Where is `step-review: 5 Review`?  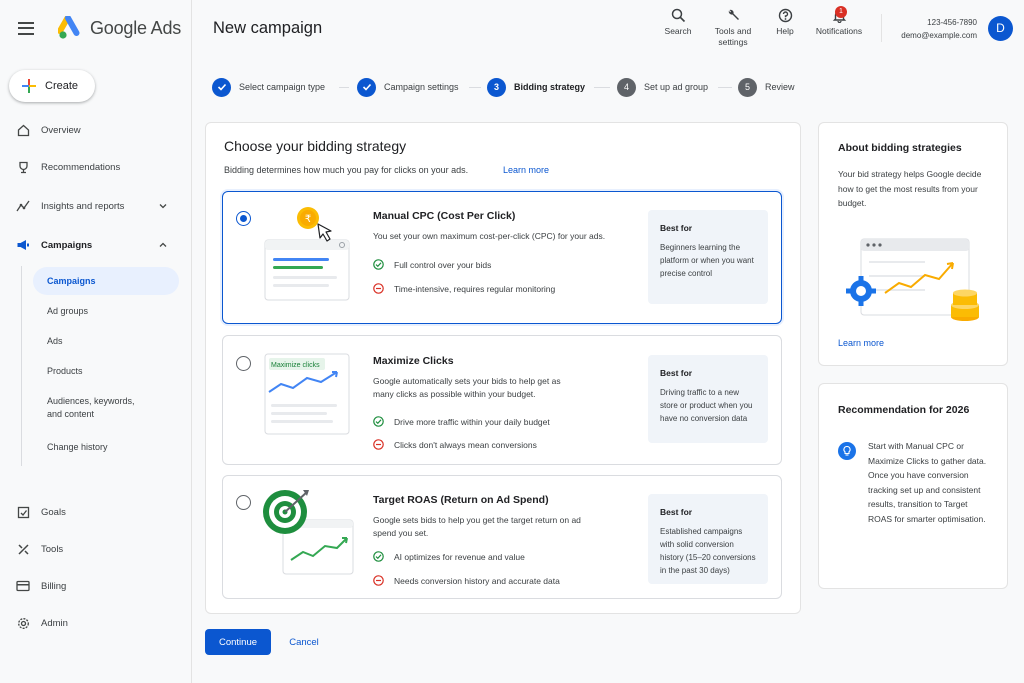
step-review: 5 Review is located at coordinates (766, 87).